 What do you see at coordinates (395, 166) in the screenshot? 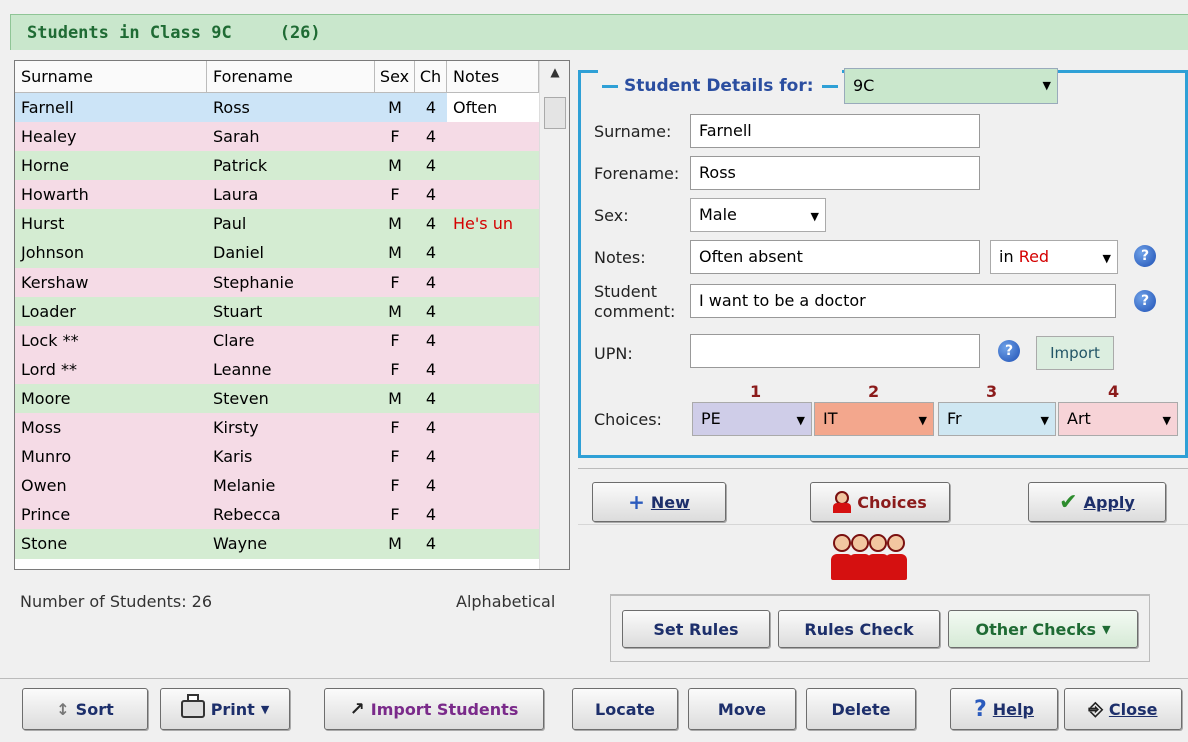
I see `sex-cell: M` at bounding box center [395, 166].